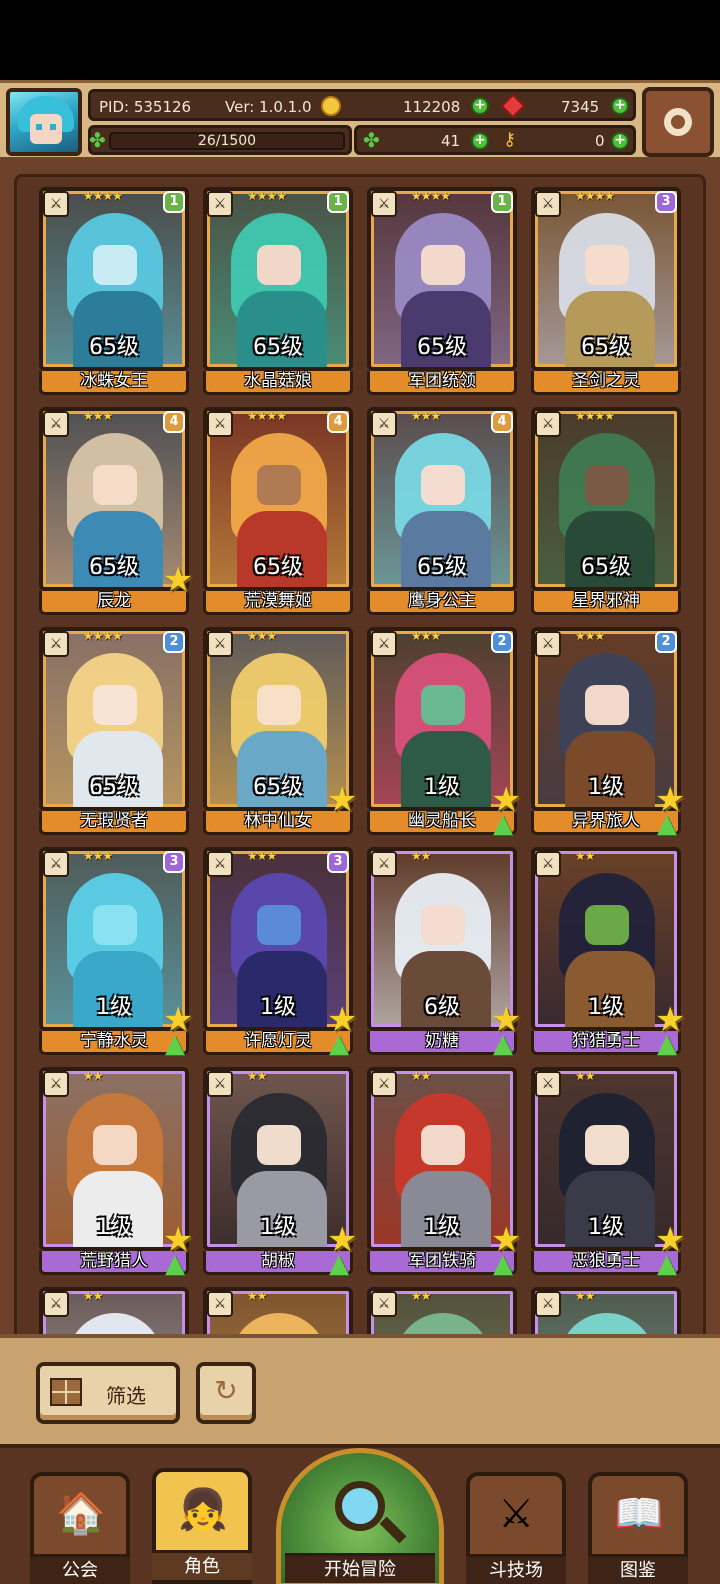  Describe the element at coordinates (44, 122) in the screenshot. I see `player-avatar` at that location.